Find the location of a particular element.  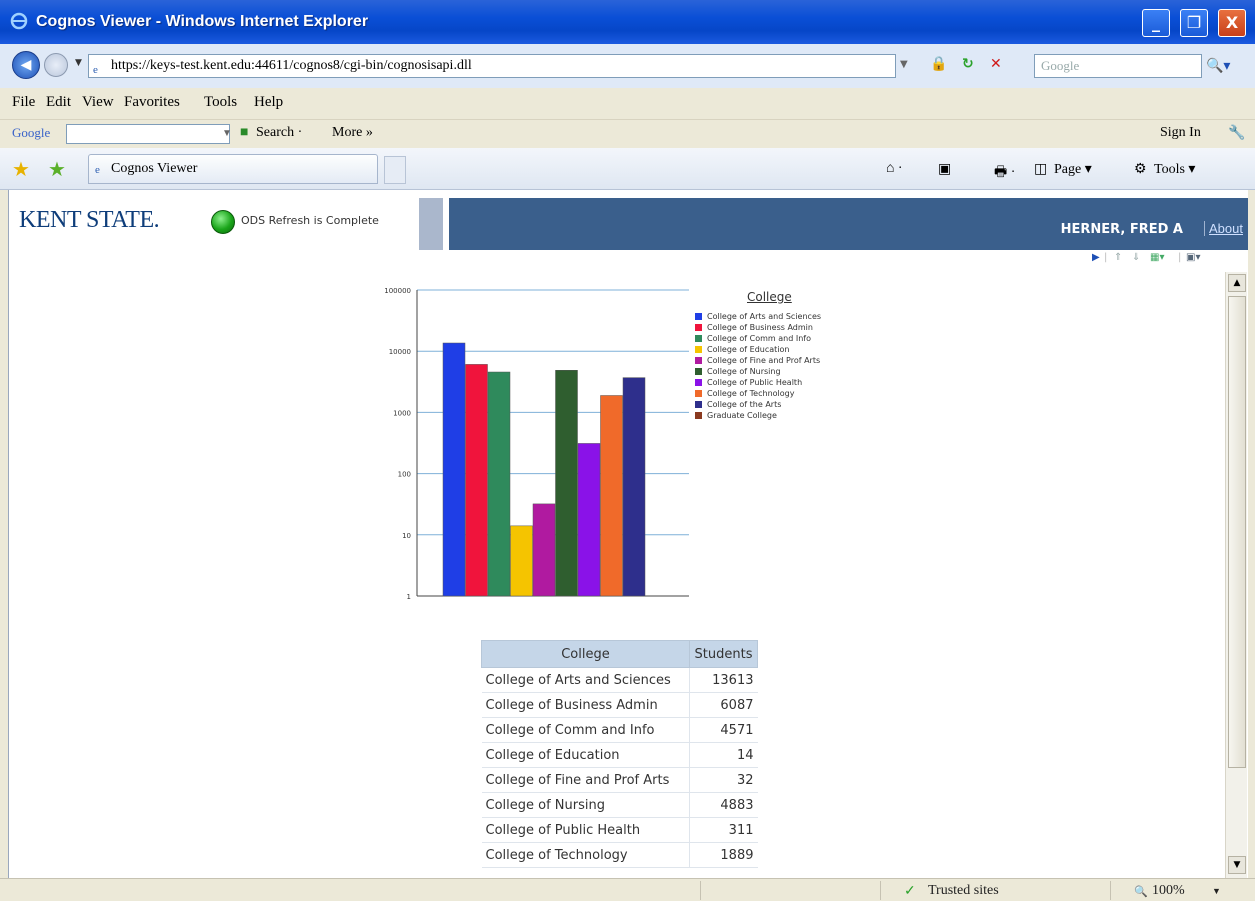

menu-help: Help is located at coordinates (268, 102).